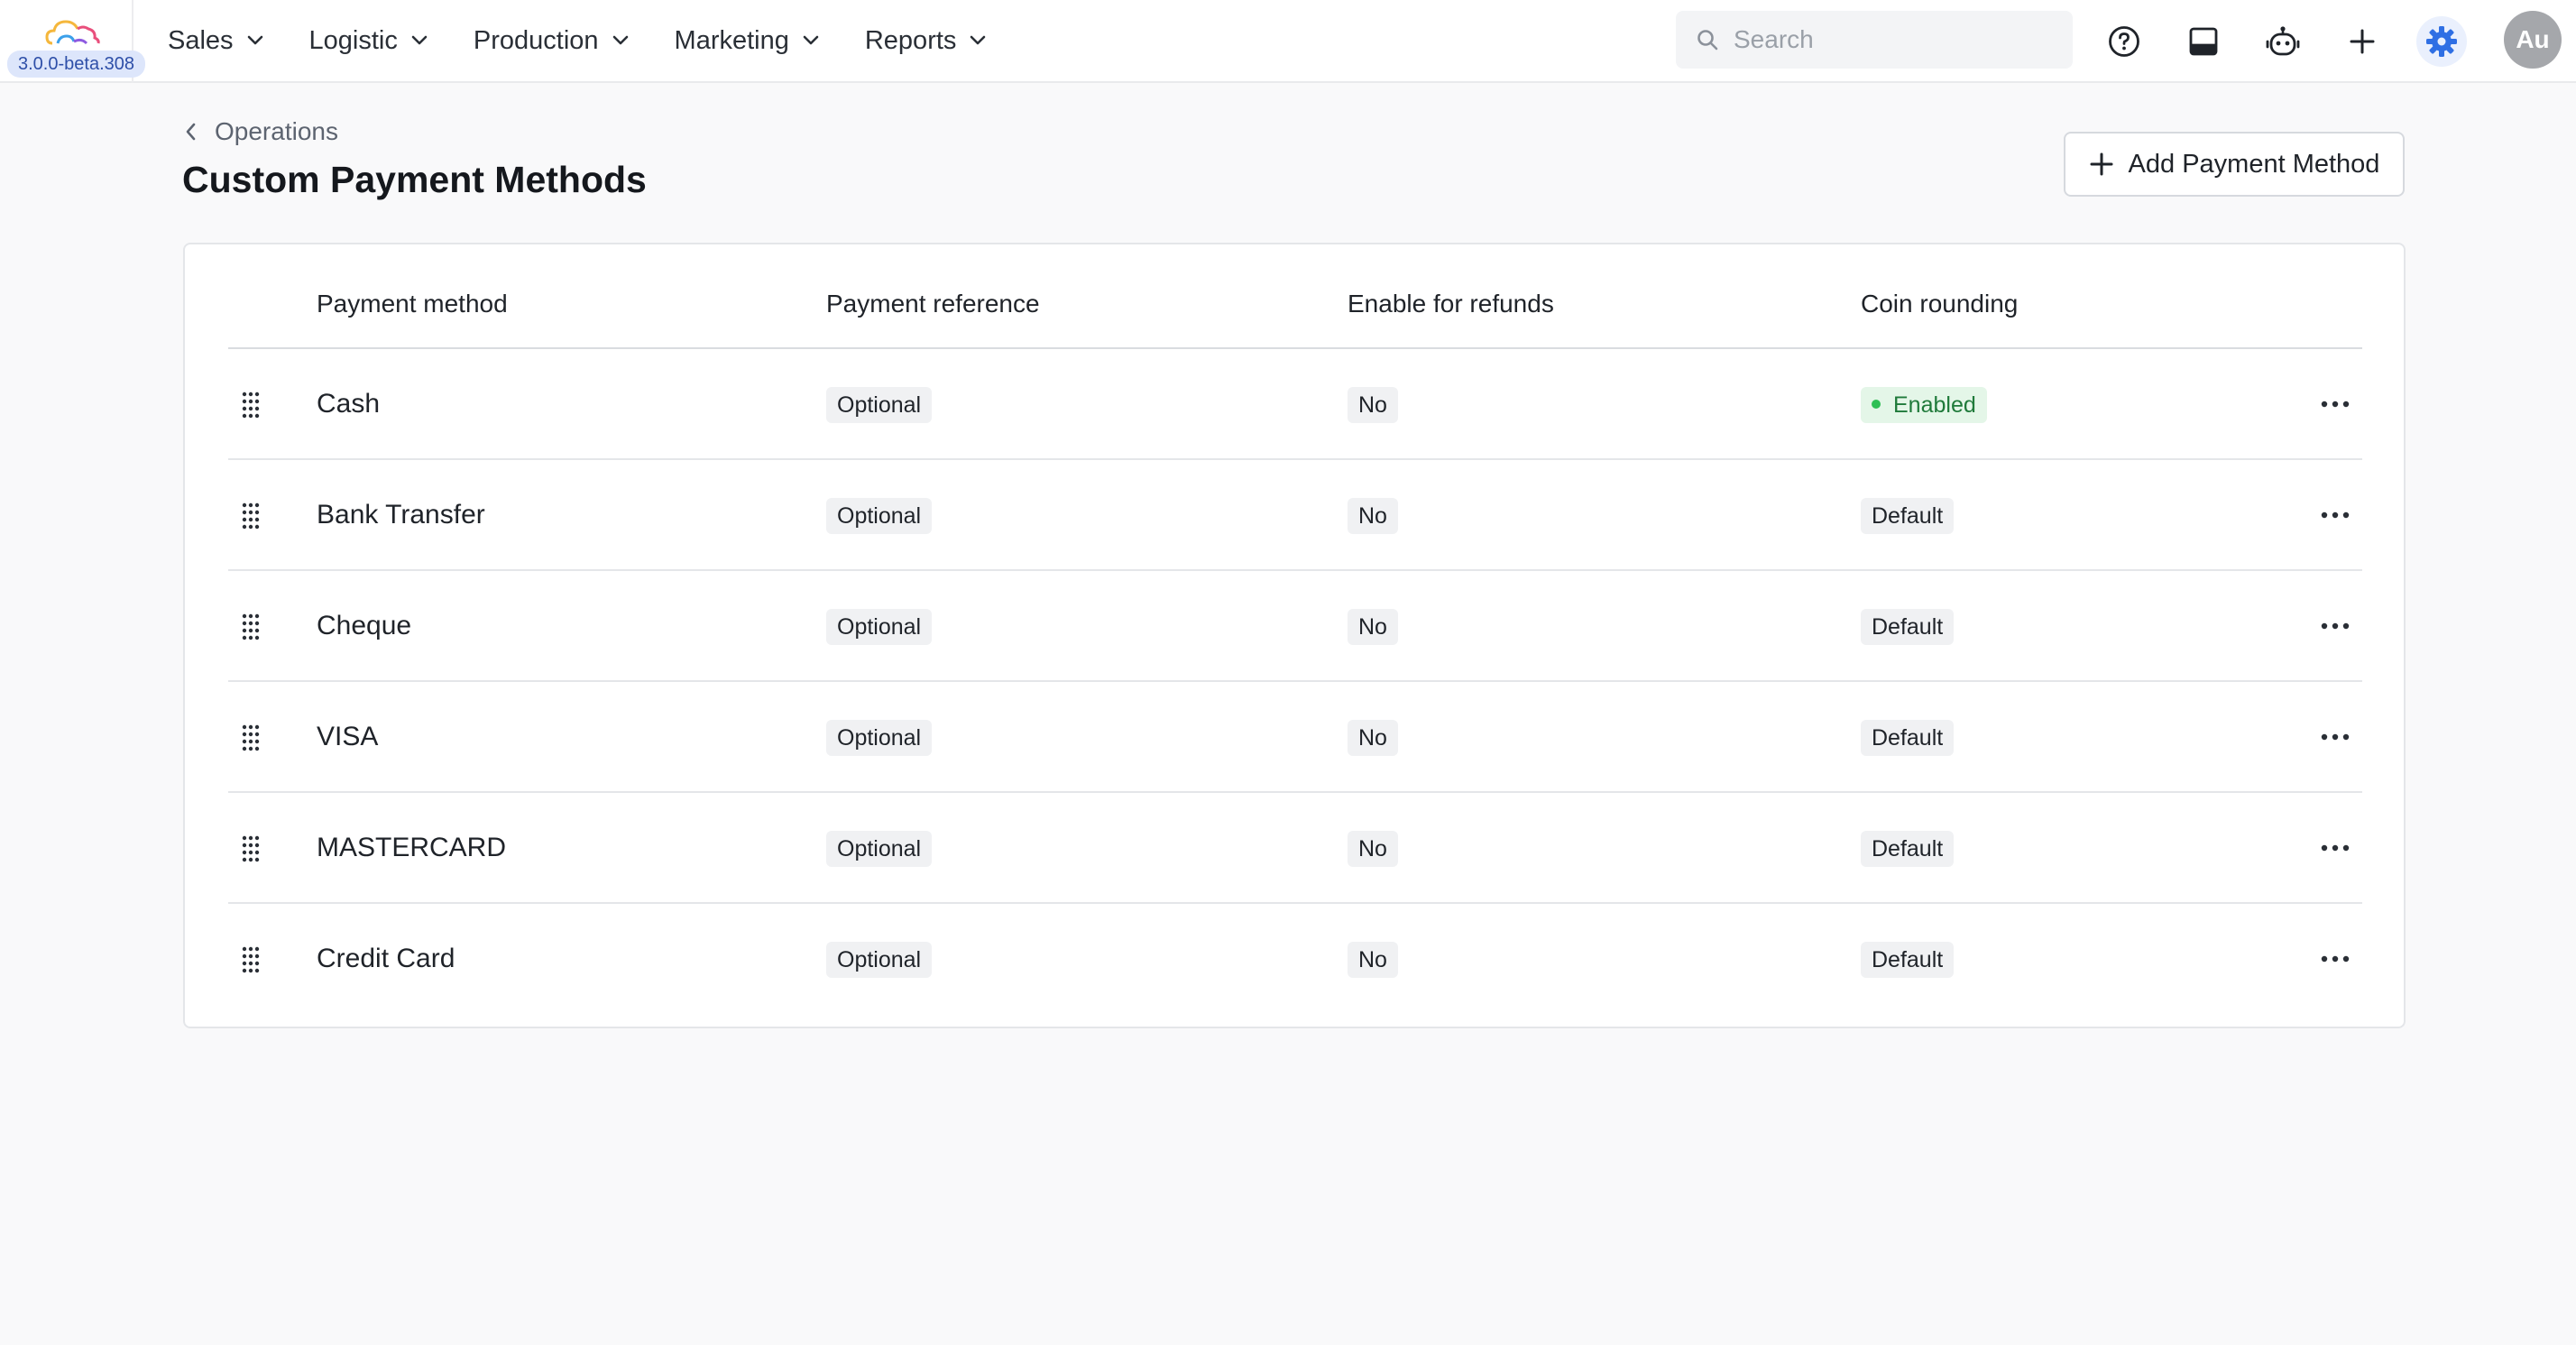 Image resolution: width=2576 pixels, height=1345 pixels. I want to click on cloud-logo-icon, so click(73, 32).